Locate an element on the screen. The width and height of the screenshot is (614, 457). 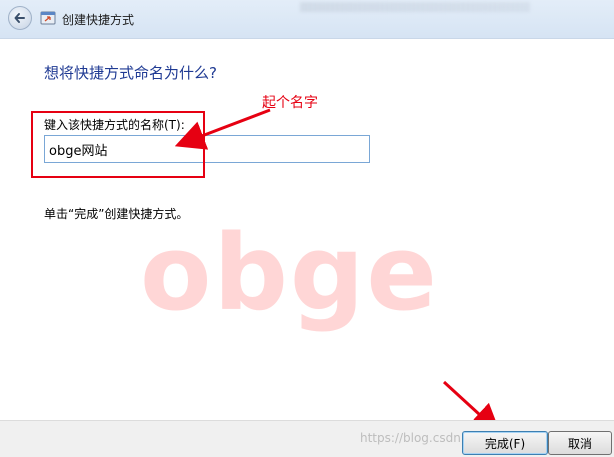
back-button is located at coordinates (20, 18).